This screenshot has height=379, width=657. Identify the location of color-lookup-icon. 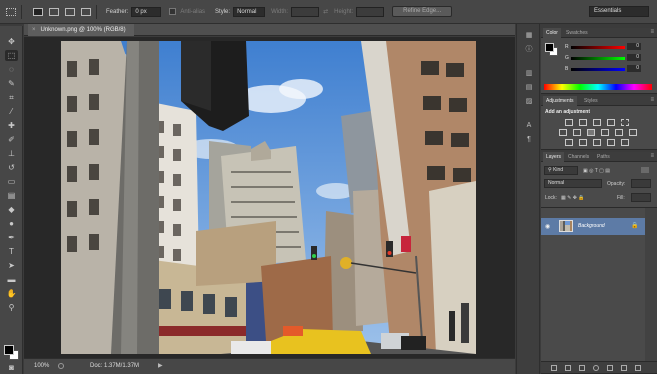
(633, 132).